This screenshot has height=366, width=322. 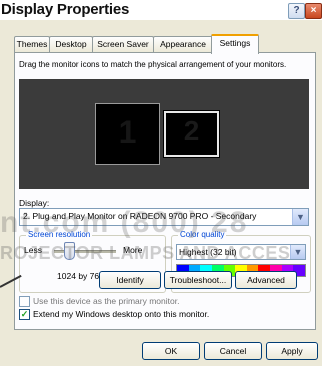 I want to click on color-quality-value: Highest (32 bit), so click(x=208, y=252).